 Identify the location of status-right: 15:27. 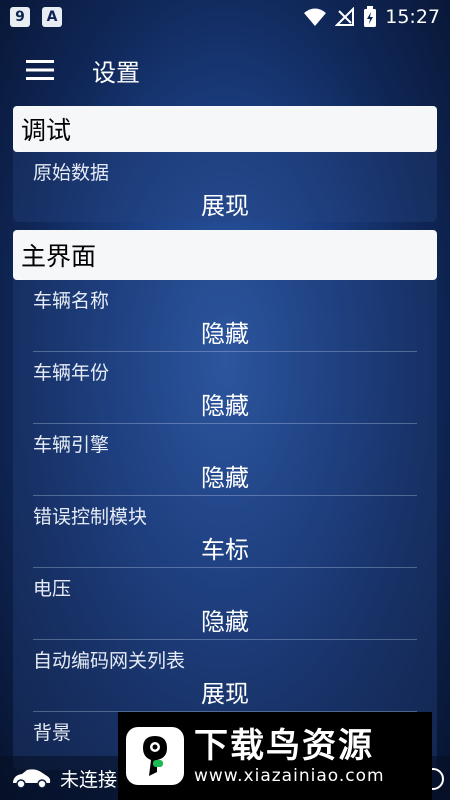
(371, 17).